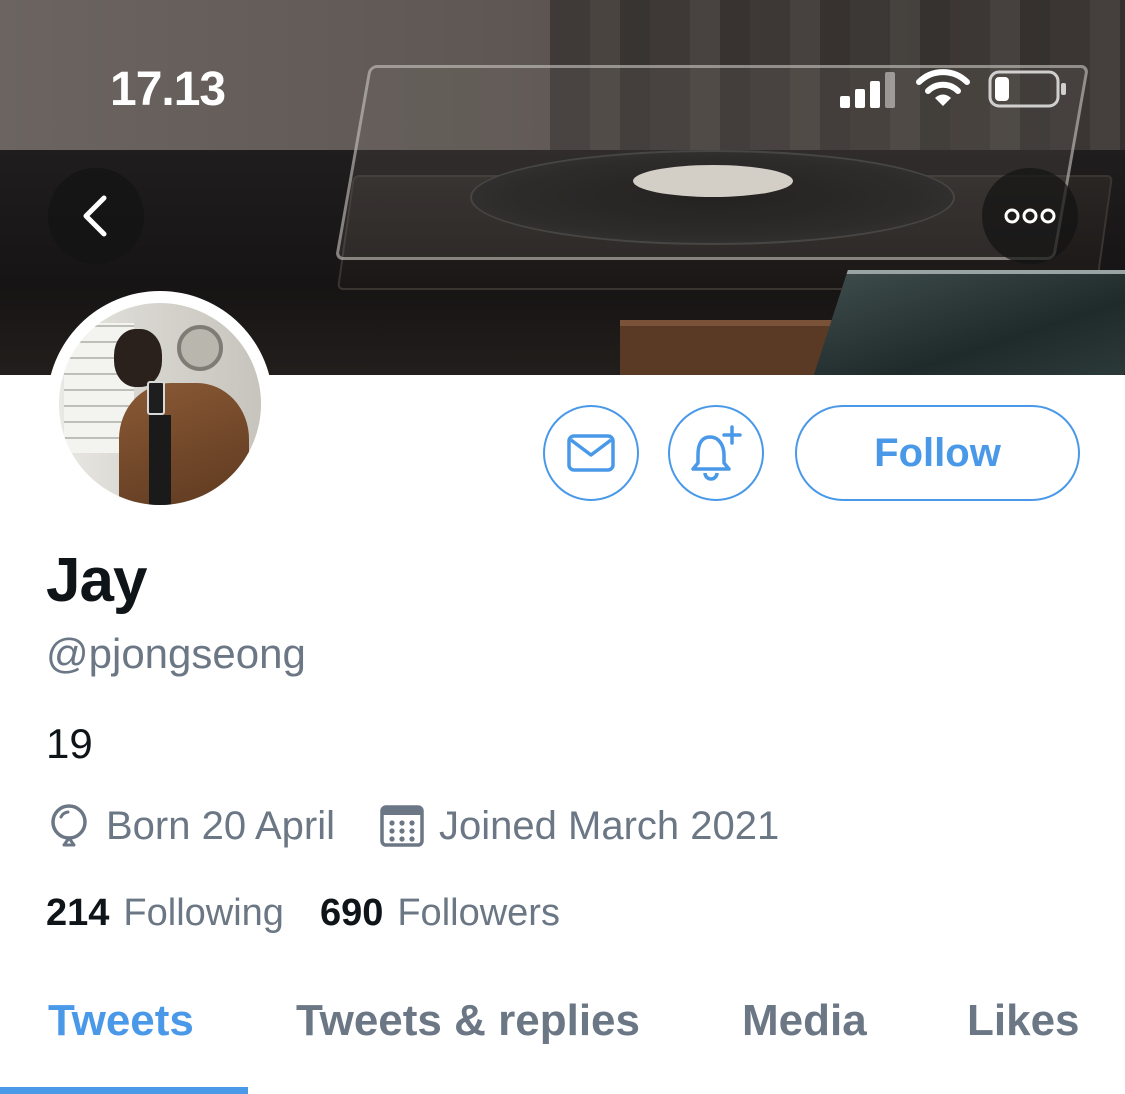  I want to click on avatar-photo, so click(160, 404).